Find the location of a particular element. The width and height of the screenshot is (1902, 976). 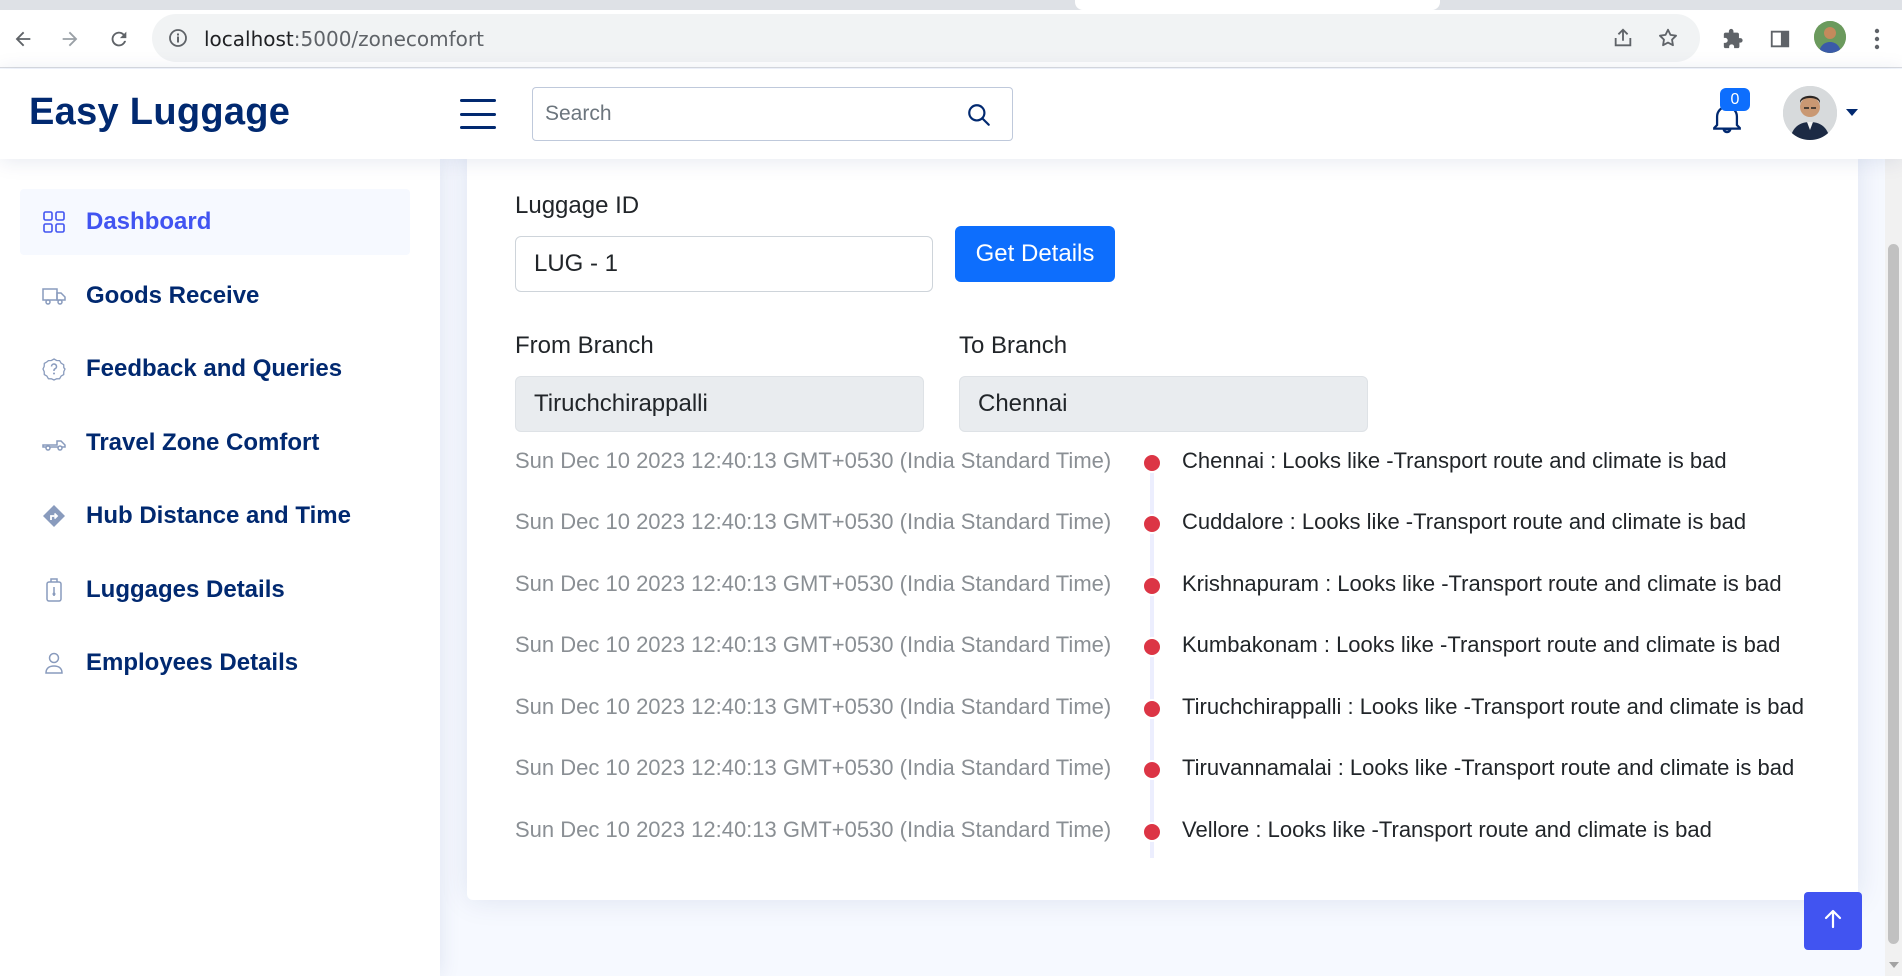

sidebar-item-label: Hub Distance and Time is located at coordinates (218, 515).